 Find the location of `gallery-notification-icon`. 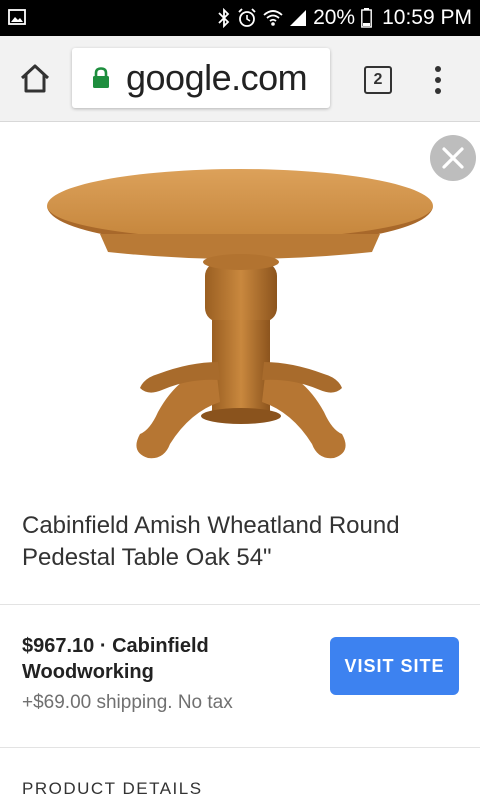

gallery-notification-icon is located at coordinates (17, 17).